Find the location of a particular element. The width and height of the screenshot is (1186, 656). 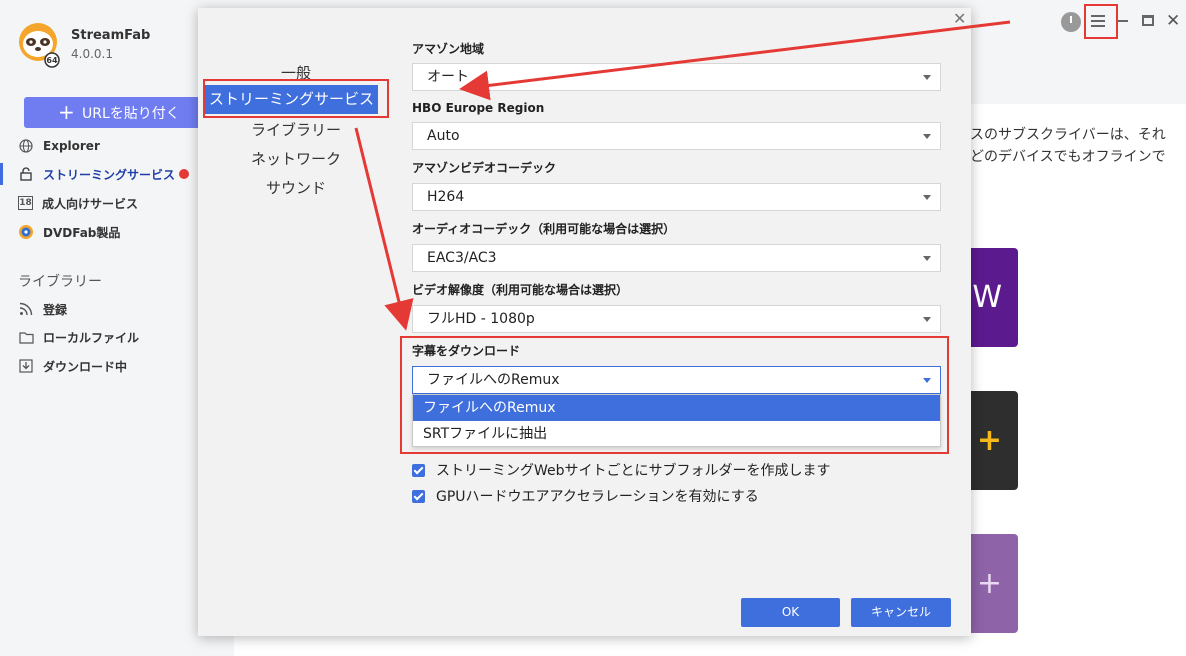

select-value: フルHD - 1080p is located at coordinates (481, 319).